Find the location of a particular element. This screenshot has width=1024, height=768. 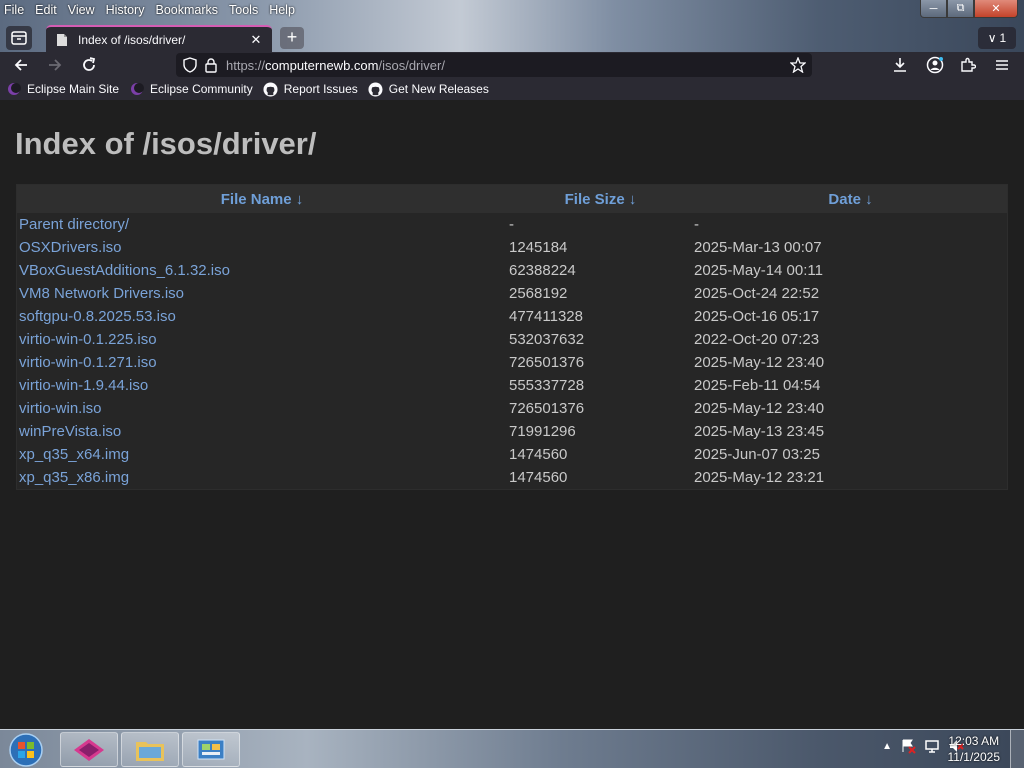

file-name-link: xp_q35_x64.img is located at coordinates (262, 454).